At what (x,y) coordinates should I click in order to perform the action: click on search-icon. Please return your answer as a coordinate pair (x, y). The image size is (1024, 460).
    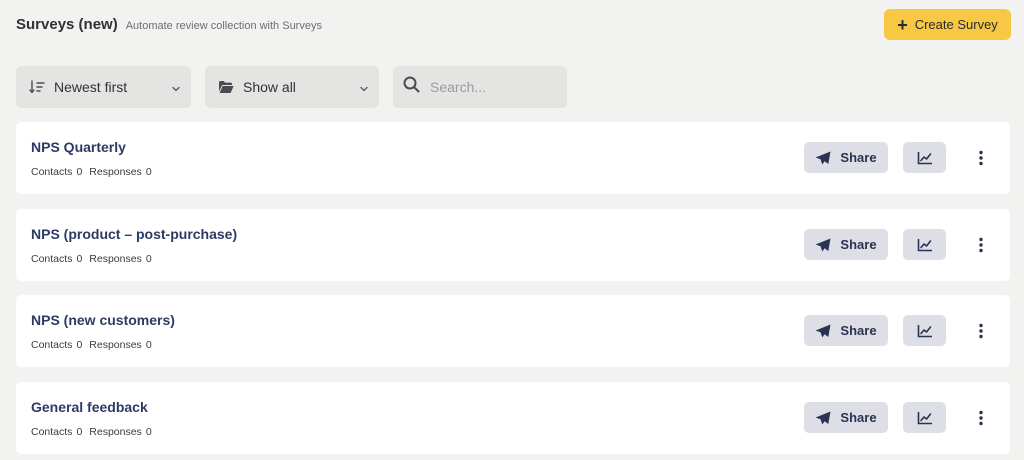
    Looking at the image, I should click on (411, 87).